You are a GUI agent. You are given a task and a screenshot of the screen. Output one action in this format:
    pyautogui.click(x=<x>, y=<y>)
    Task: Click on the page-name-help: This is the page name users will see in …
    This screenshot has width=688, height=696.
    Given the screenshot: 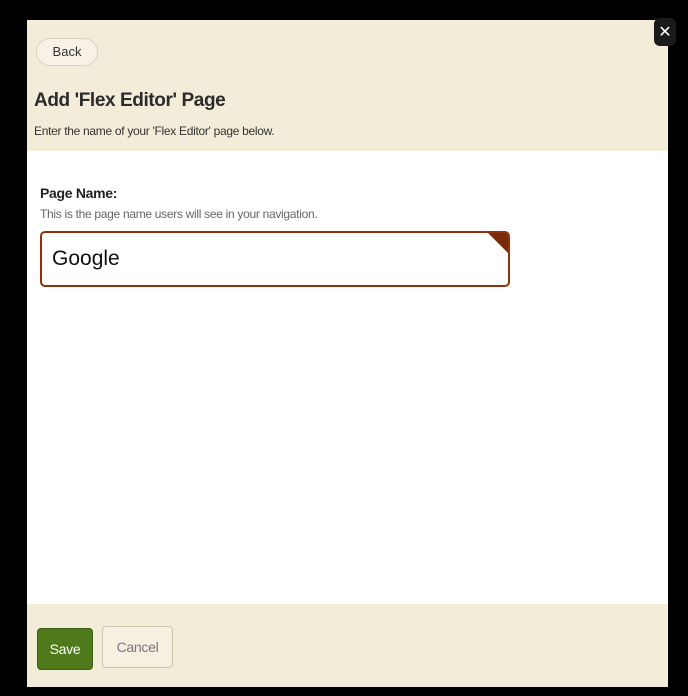 What is the action you would take?
    pyautogui.click(x=179, y=214)
    